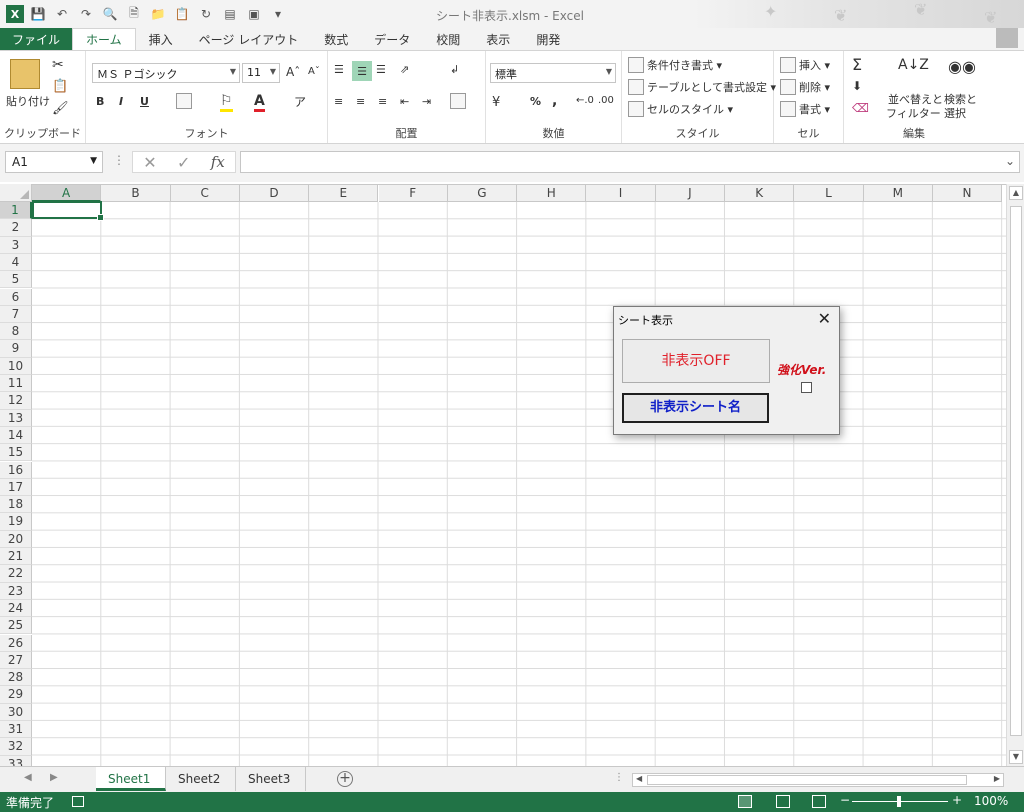 Image resolution: width=1024 pixels, height=812 pixels. What do you see at coordinates (58, 65) in the screenshot?
I see `cut-icon: ✂` at bounding box center [58, 65].